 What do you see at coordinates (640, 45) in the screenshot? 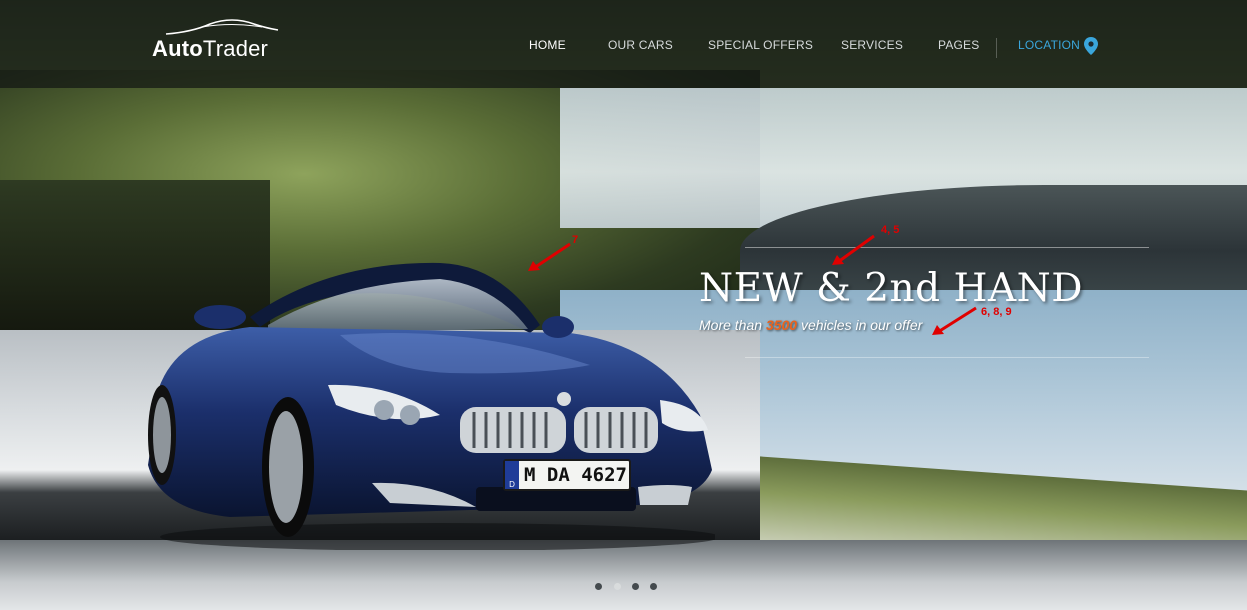
I see `nav-our-cars: OUR CARS` at bounding box center [640, 45].